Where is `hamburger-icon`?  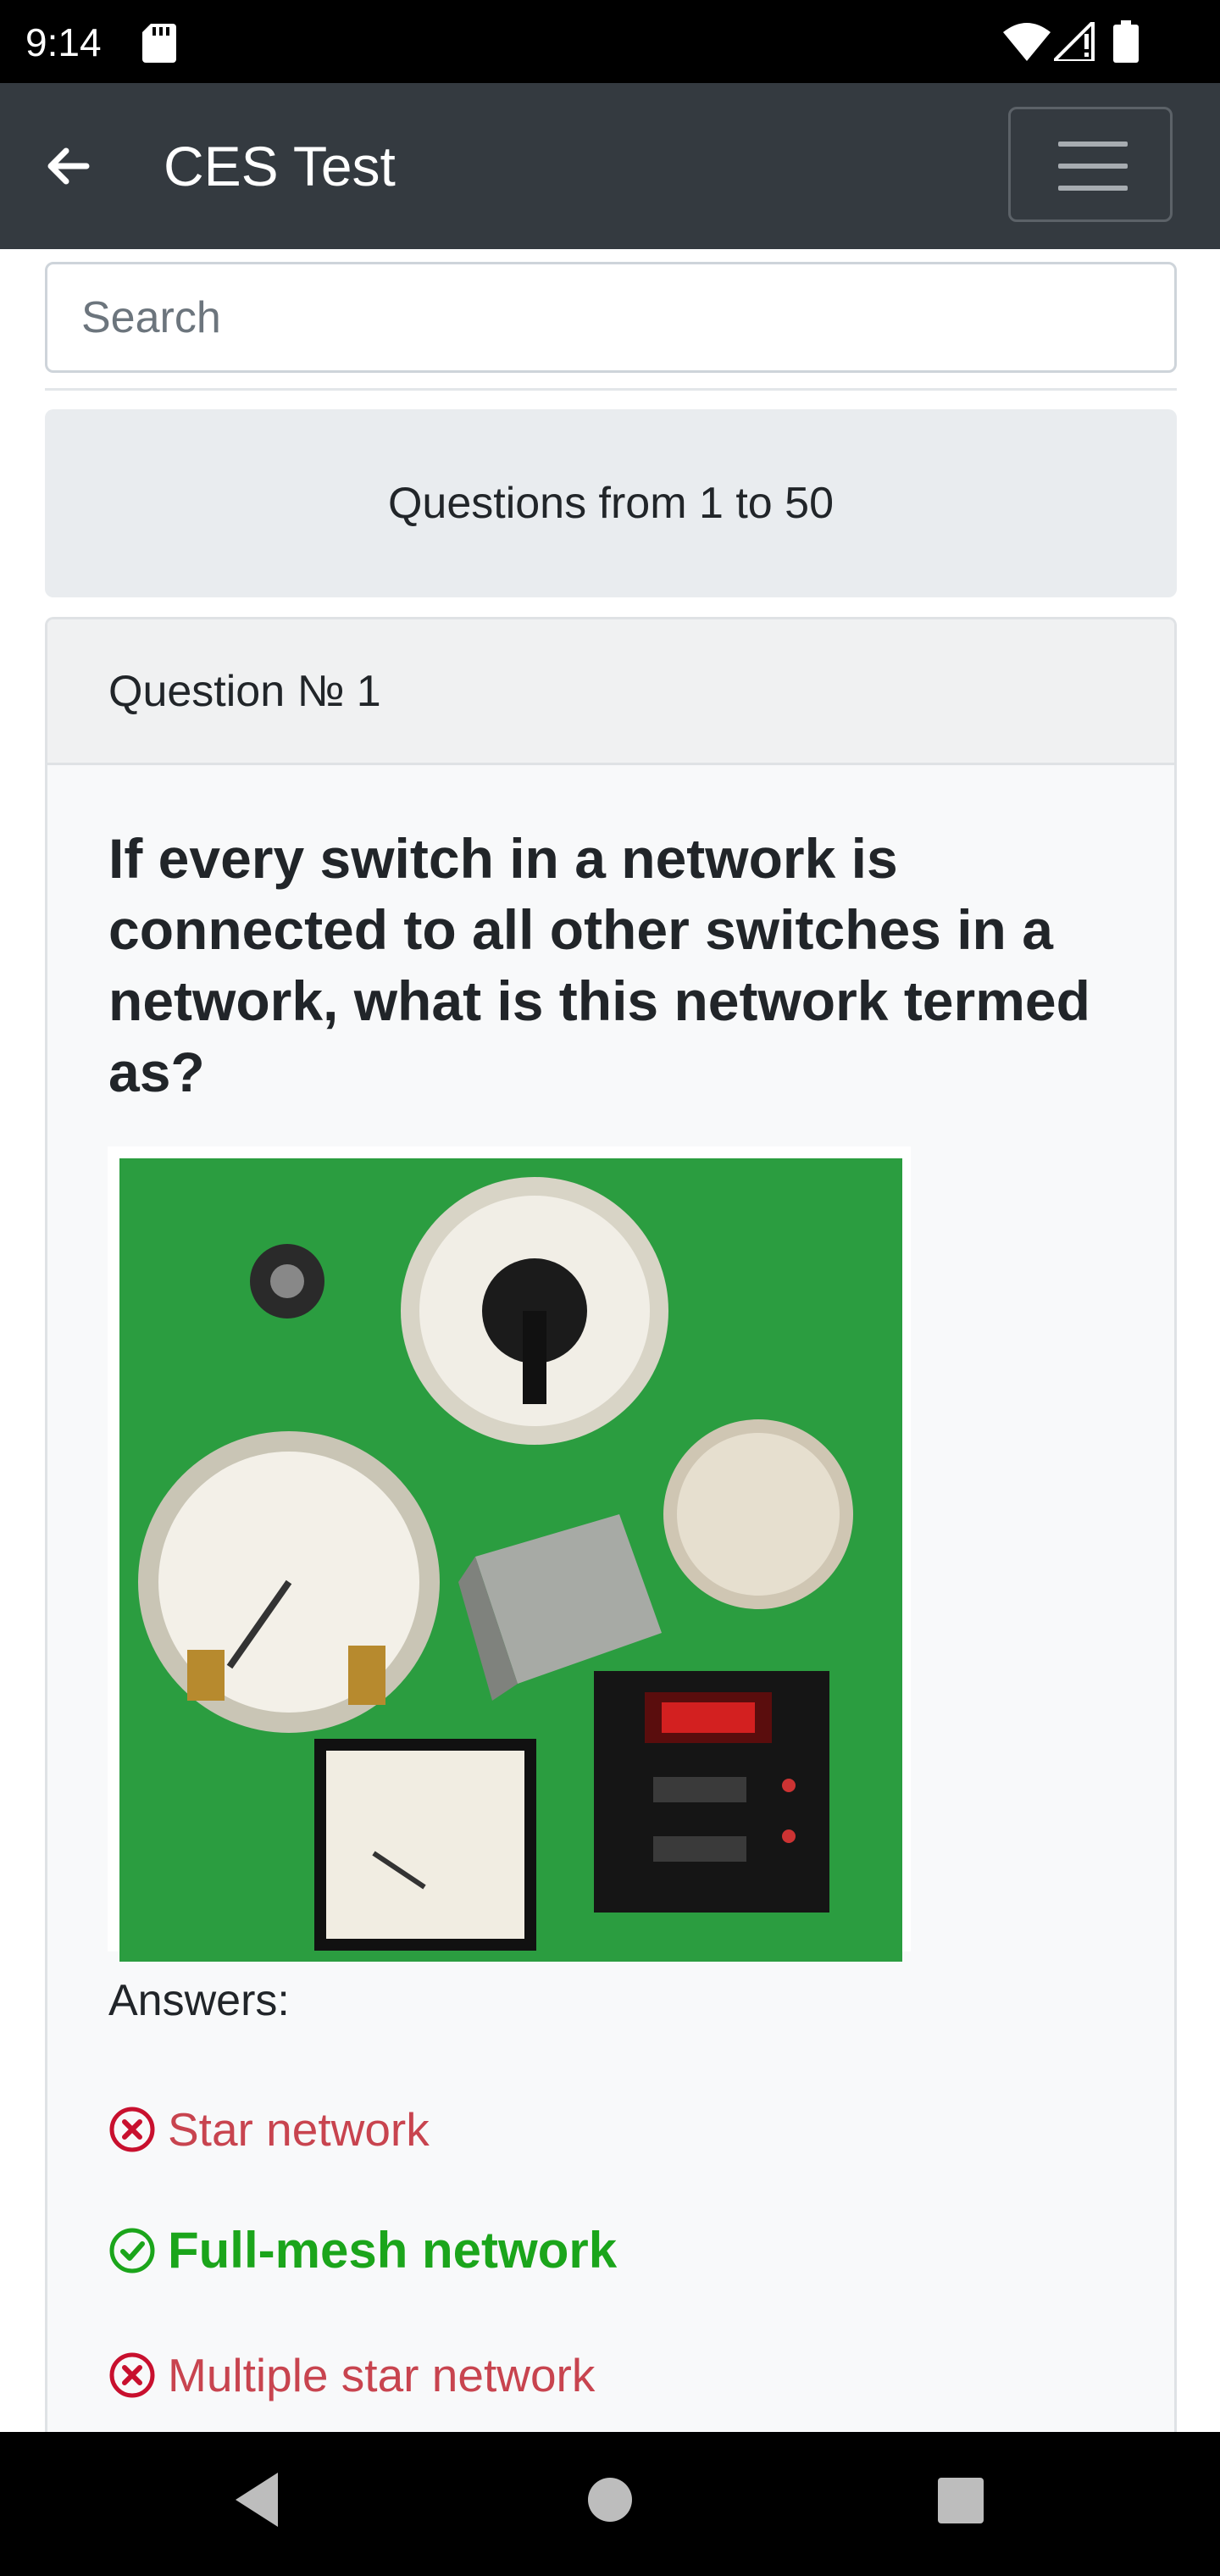
hamburger-icon is located at coordinates (1093, 144).